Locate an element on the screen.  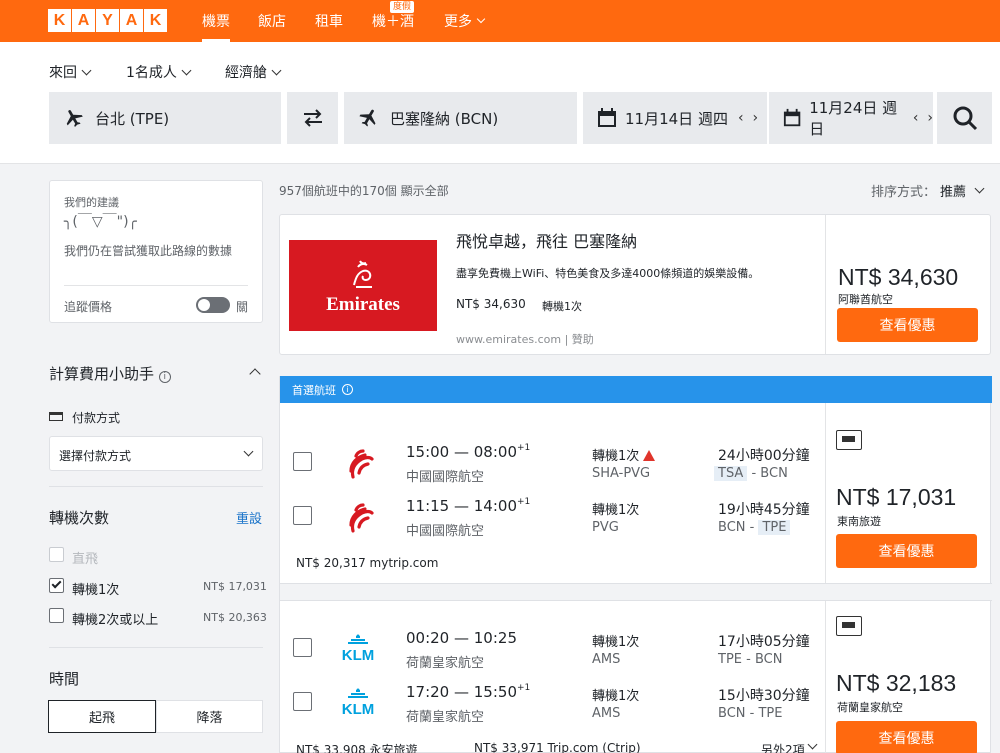
stops-option-price: NT$ 20,363 is located at coordinates (235, 617).